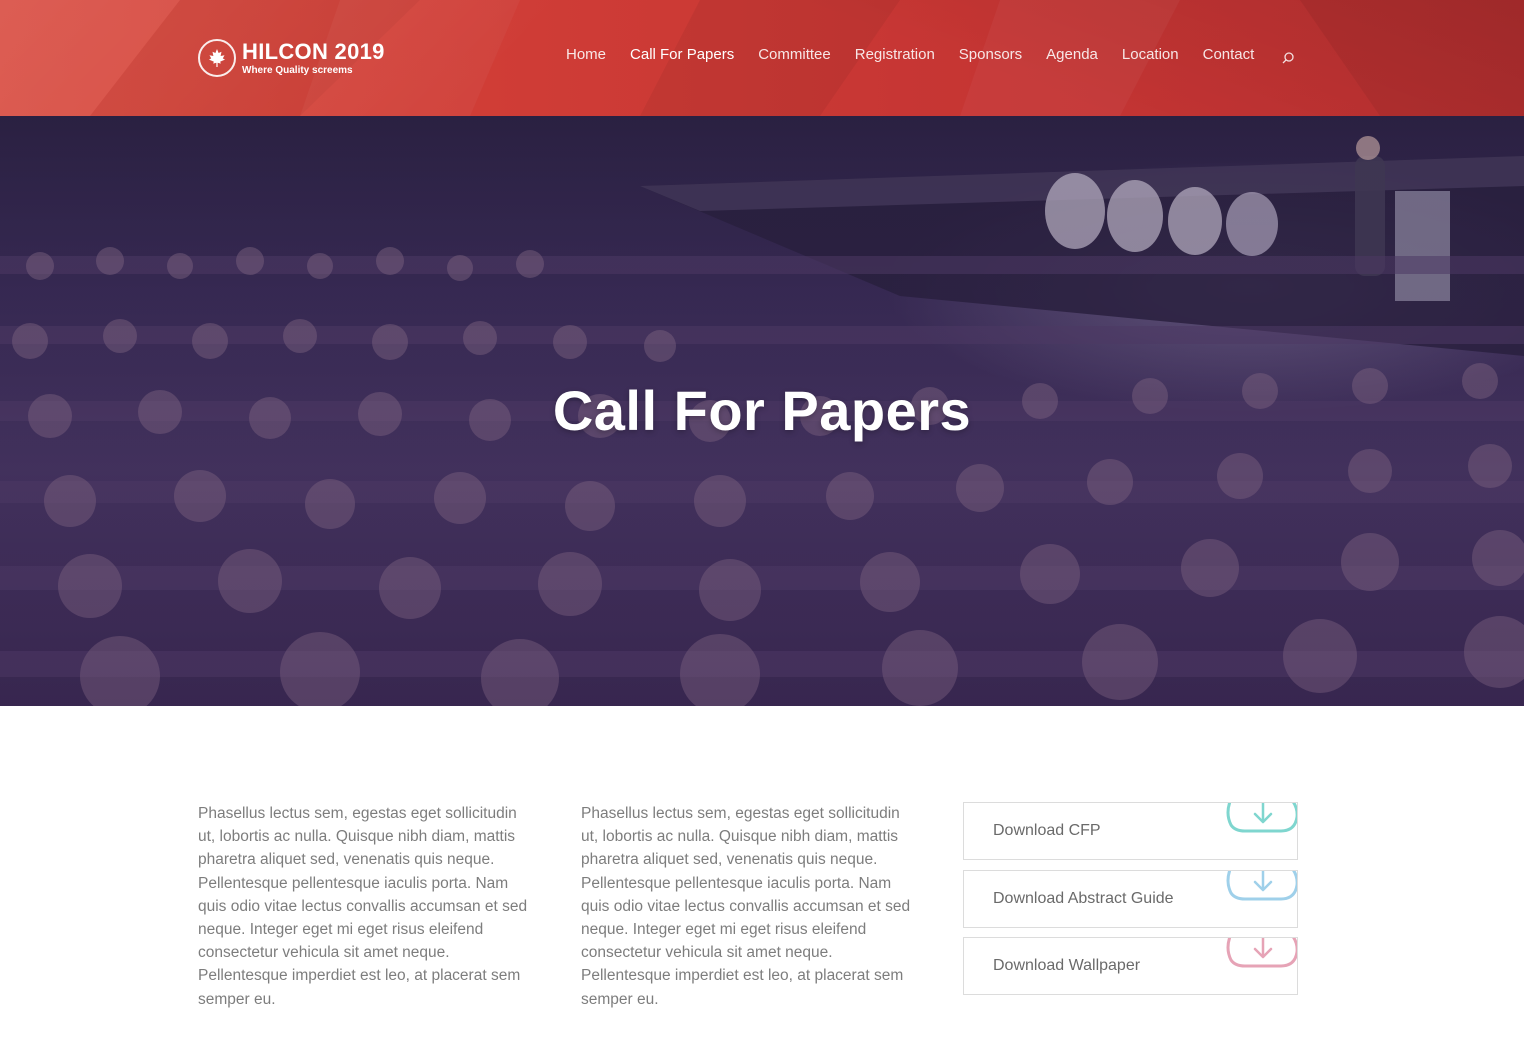 The width and height of the screenshot is (1524, 1052). What do you see at coordinates (1150, 54) in the screenshot?
I see `nav-item-location: Location` at bounding box center [1150, 54].